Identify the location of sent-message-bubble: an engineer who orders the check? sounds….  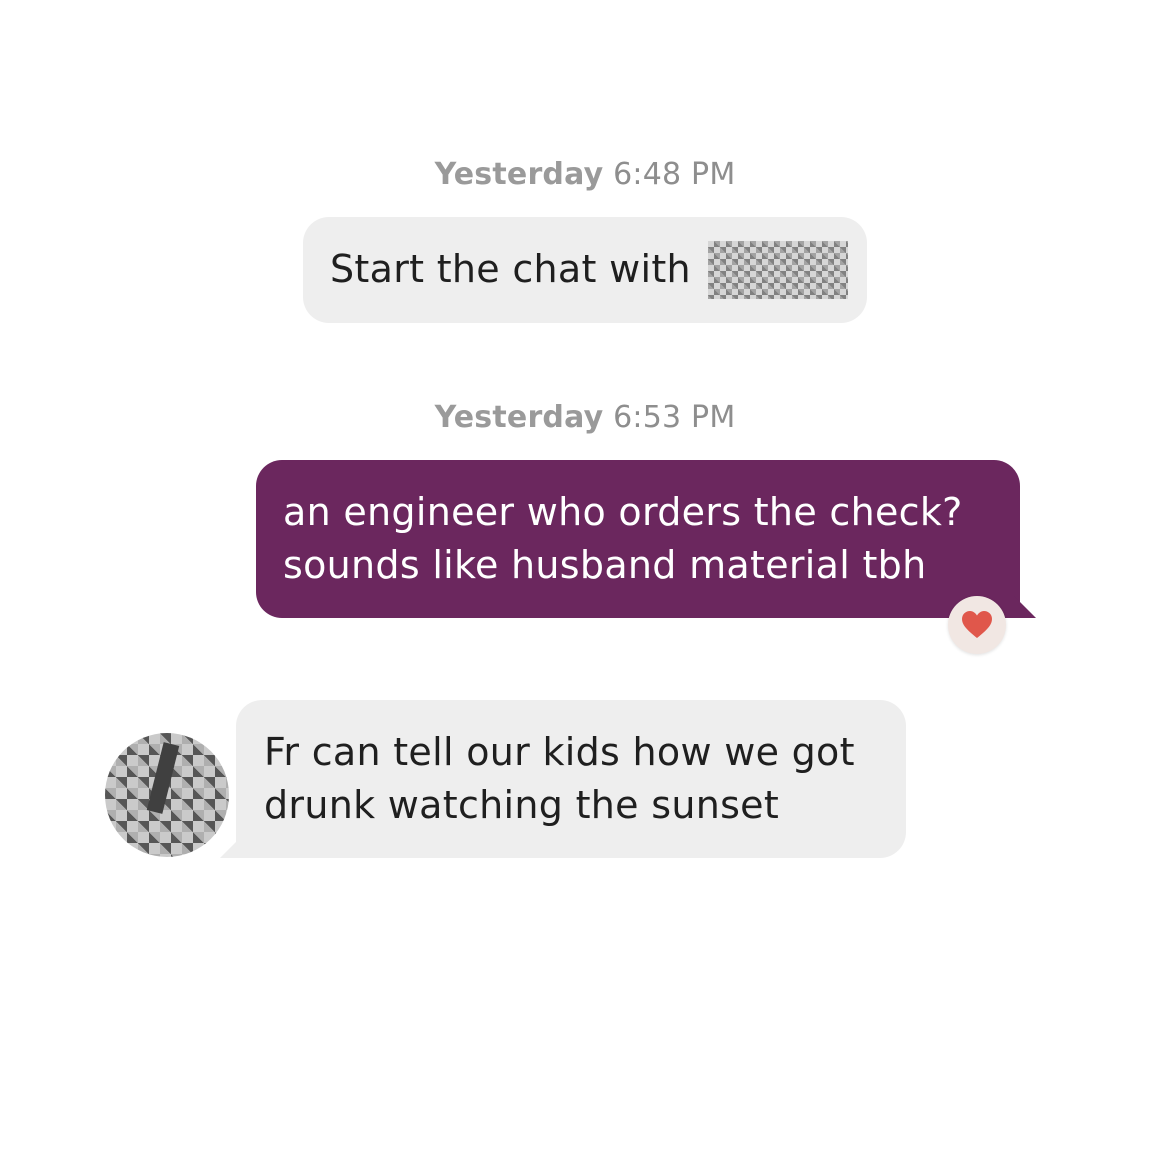
(646, 539).